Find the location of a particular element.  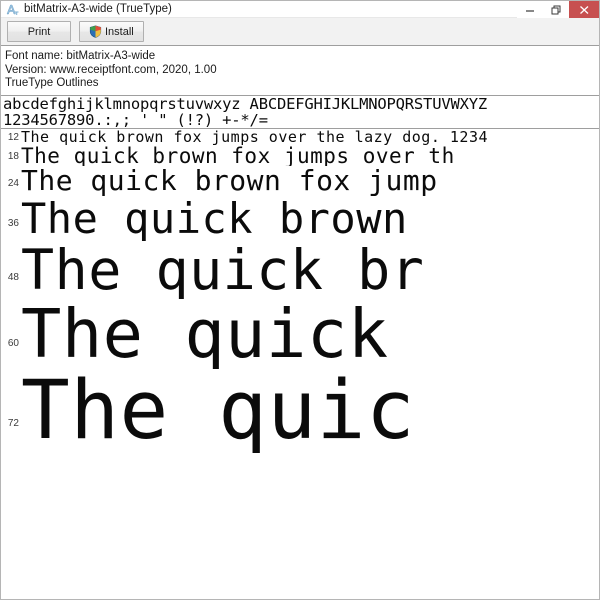

window-title: bitMatrix-A3-wide (TrueType) is located at coordinates (98, 9).